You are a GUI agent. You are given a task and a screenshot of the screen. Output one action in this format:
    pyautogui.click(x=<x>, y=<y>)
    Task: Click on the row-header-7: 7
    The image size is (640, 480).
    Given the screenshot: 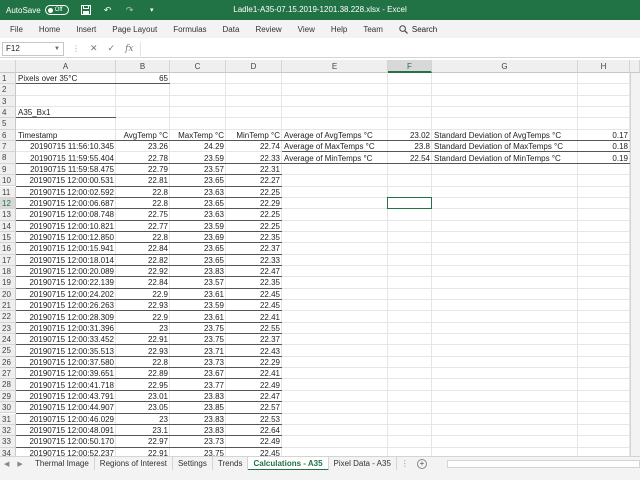 What is the action you would take?
    pyautogui.click(x=8, y=147)
    